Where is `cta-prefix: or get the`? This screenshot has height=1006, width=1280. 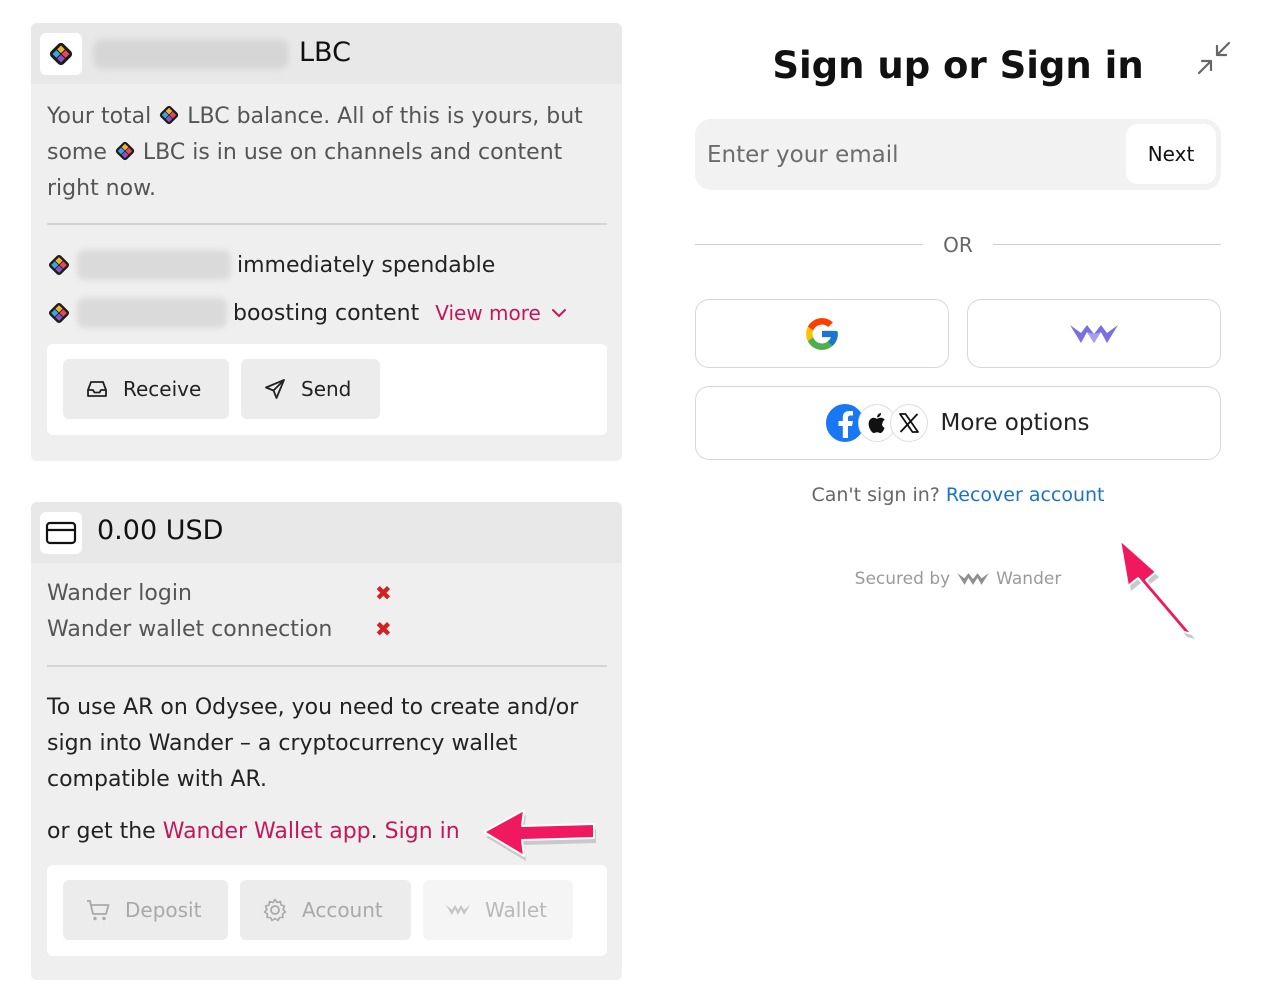 cta-prefix: or get the is located at coordinates (105, 831).